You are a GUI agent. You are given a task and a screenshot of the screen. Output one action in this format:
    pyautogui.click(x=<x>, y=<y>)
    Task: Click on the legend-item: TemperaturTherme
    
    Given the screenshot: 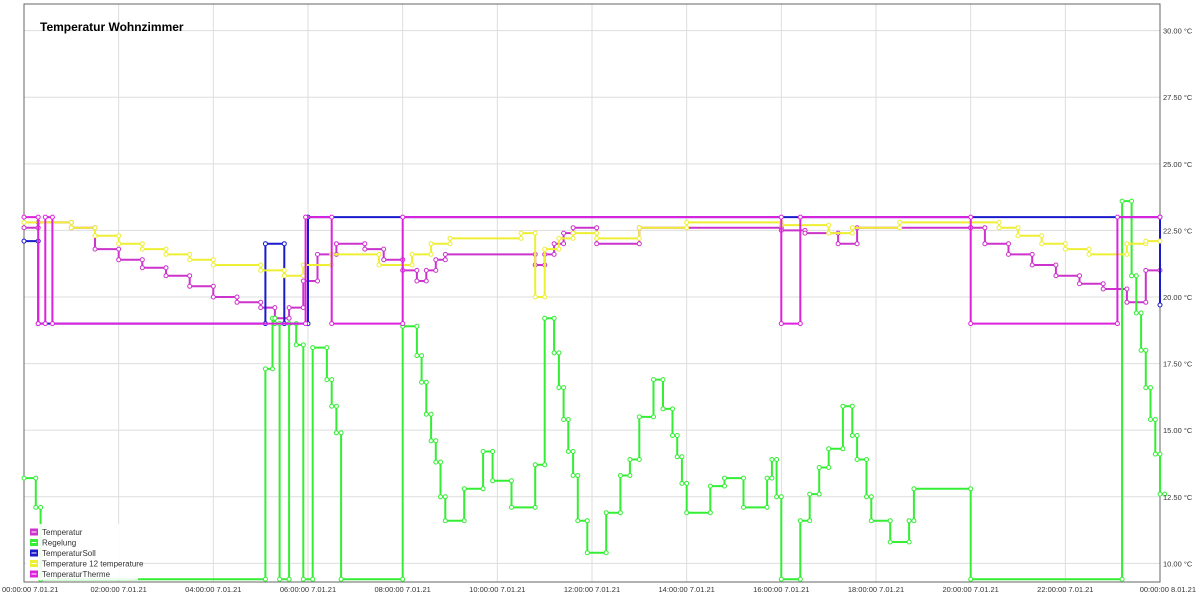 What is the action you would take?
    pyautogui.click(x=70, y=574)
    